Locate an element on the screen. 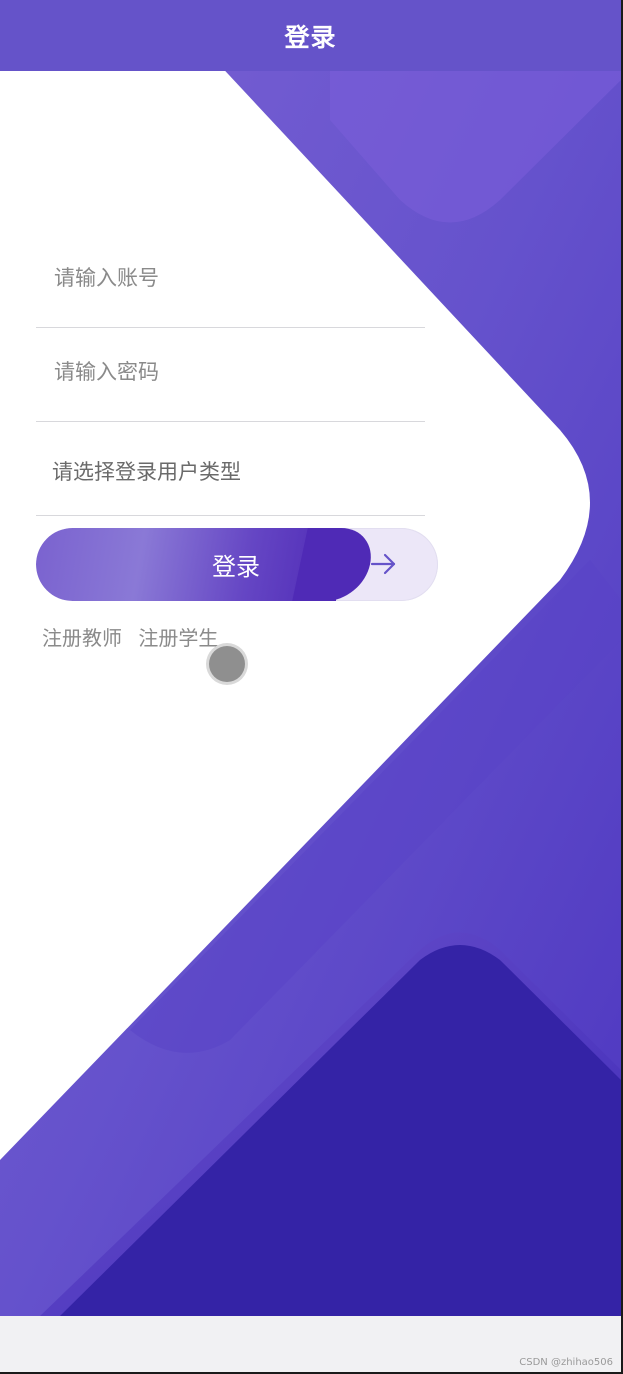 The image size is (623, 1374). password-field-row is located at coordinates (230, 375).